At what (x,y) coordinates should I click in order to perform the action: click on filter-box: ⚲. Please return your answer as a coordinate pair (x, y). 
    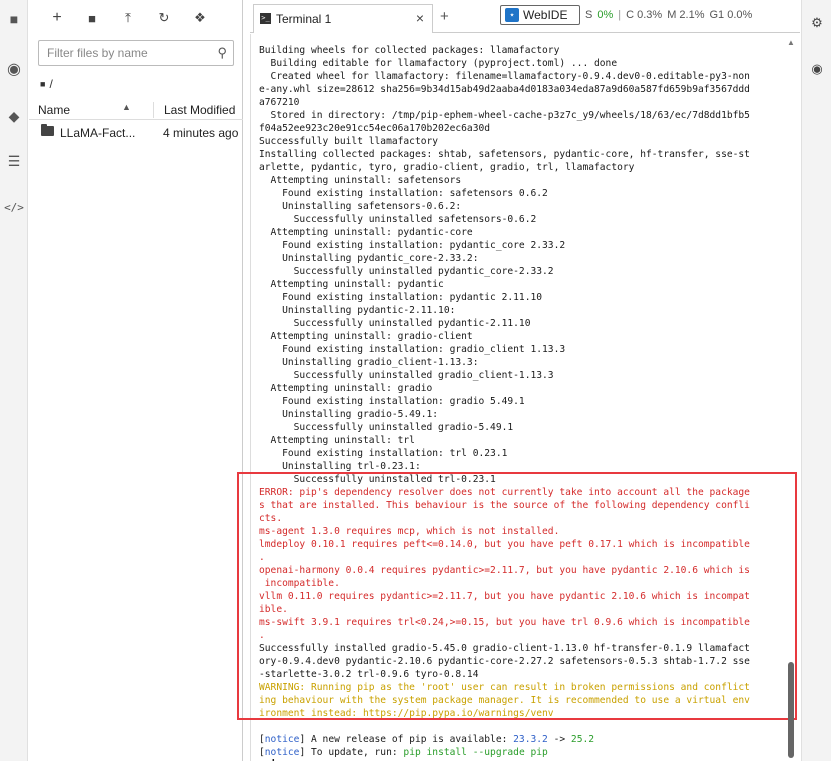
    Looking at the image, I should click on (136, 53).